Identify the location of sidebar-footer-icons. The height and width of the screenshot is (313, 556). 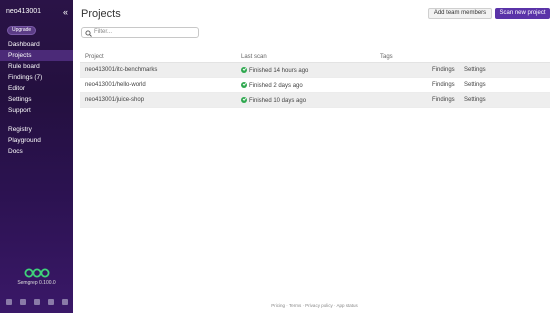
(37, 302).